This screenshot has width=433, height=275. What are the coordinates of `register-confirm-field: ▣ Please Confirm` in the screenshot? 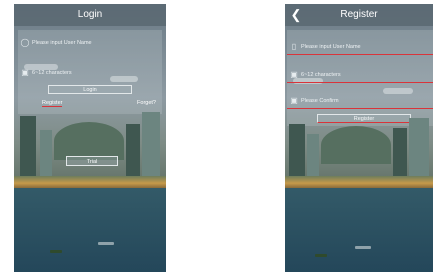 It's located at (360, 101).